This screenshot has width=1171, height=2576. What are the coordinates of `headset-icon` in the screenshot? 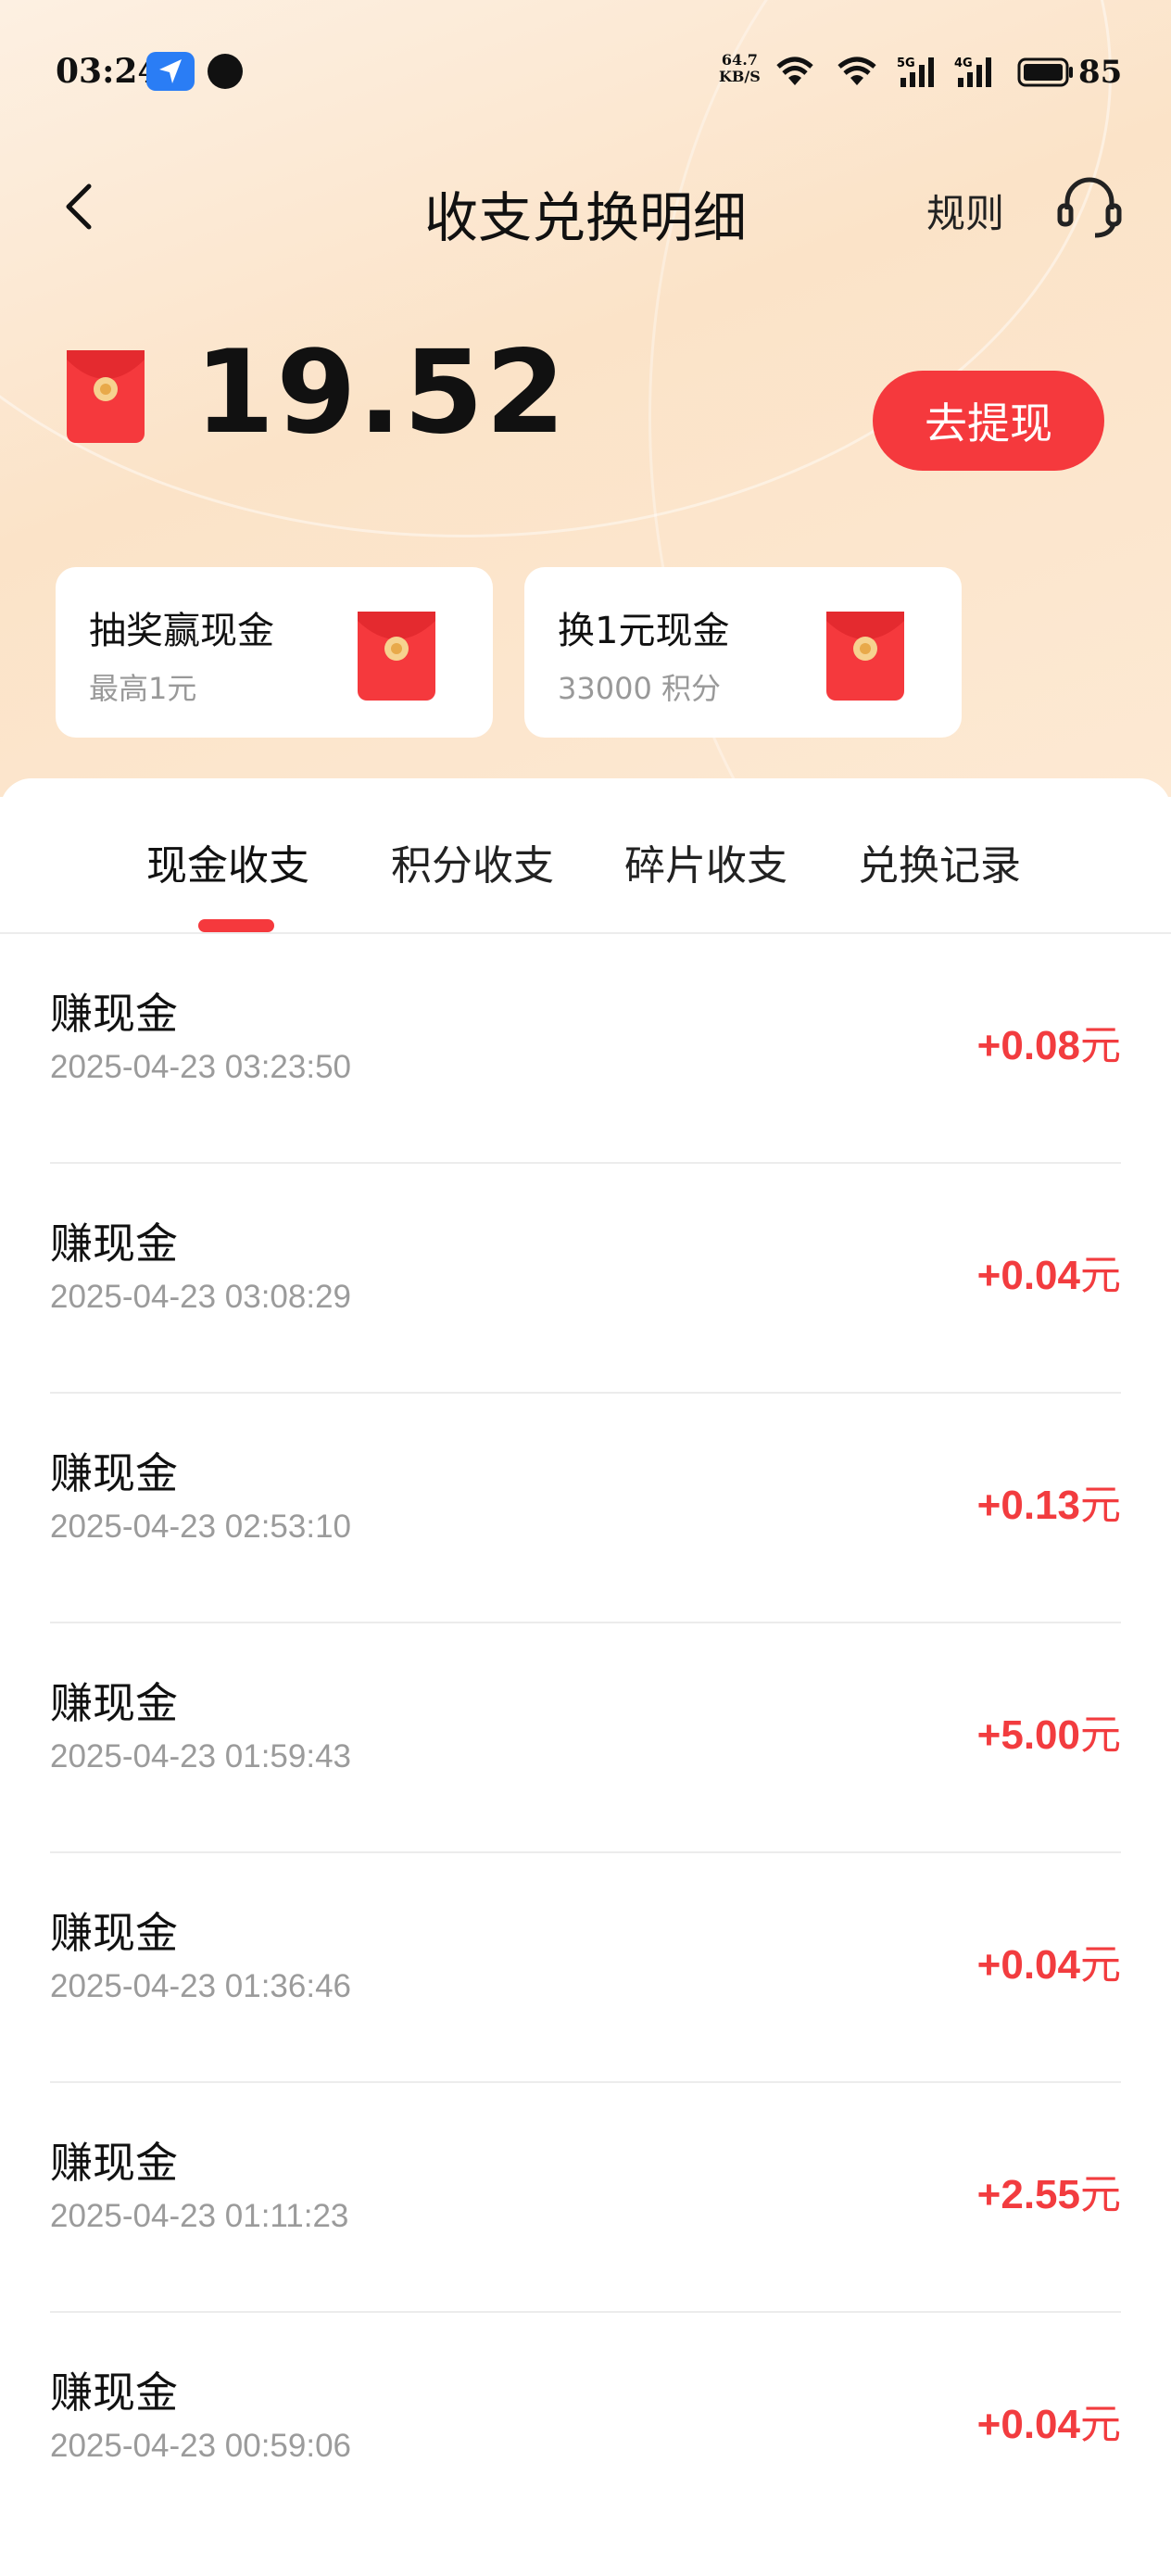 It's located at (1090, 205).